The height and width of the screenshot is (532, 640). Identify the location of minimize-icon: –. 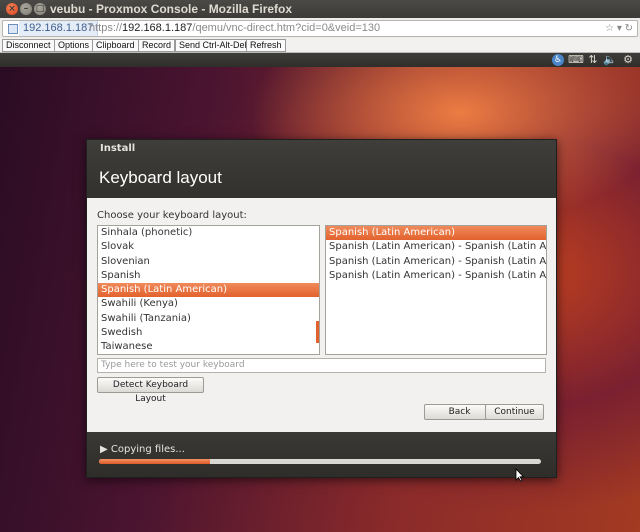
(26, 9).